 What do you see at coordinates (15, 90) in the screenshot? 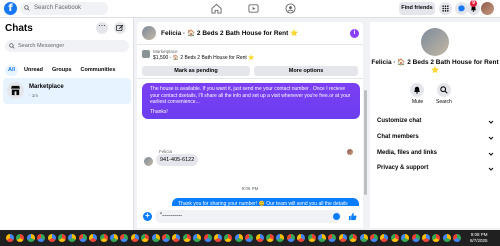
I see `marketplace-avatar` at bounding box center [15, 90].